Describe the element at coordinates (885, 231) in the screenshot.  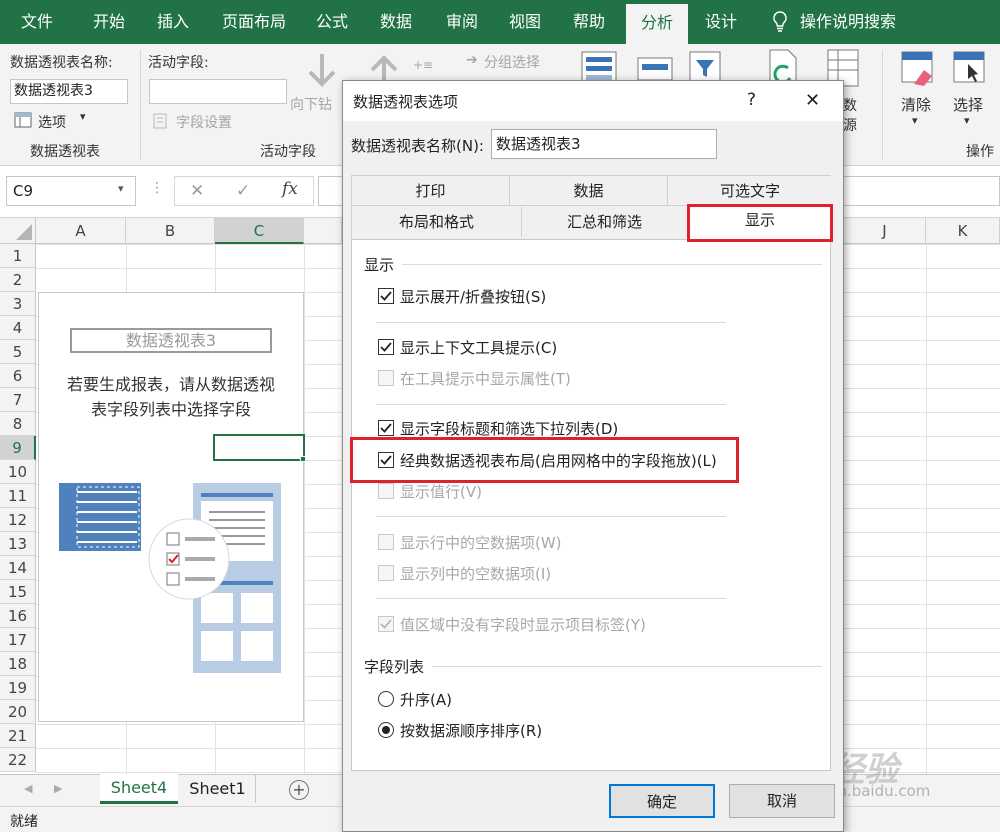
I see `column-header-j: J` at that location.